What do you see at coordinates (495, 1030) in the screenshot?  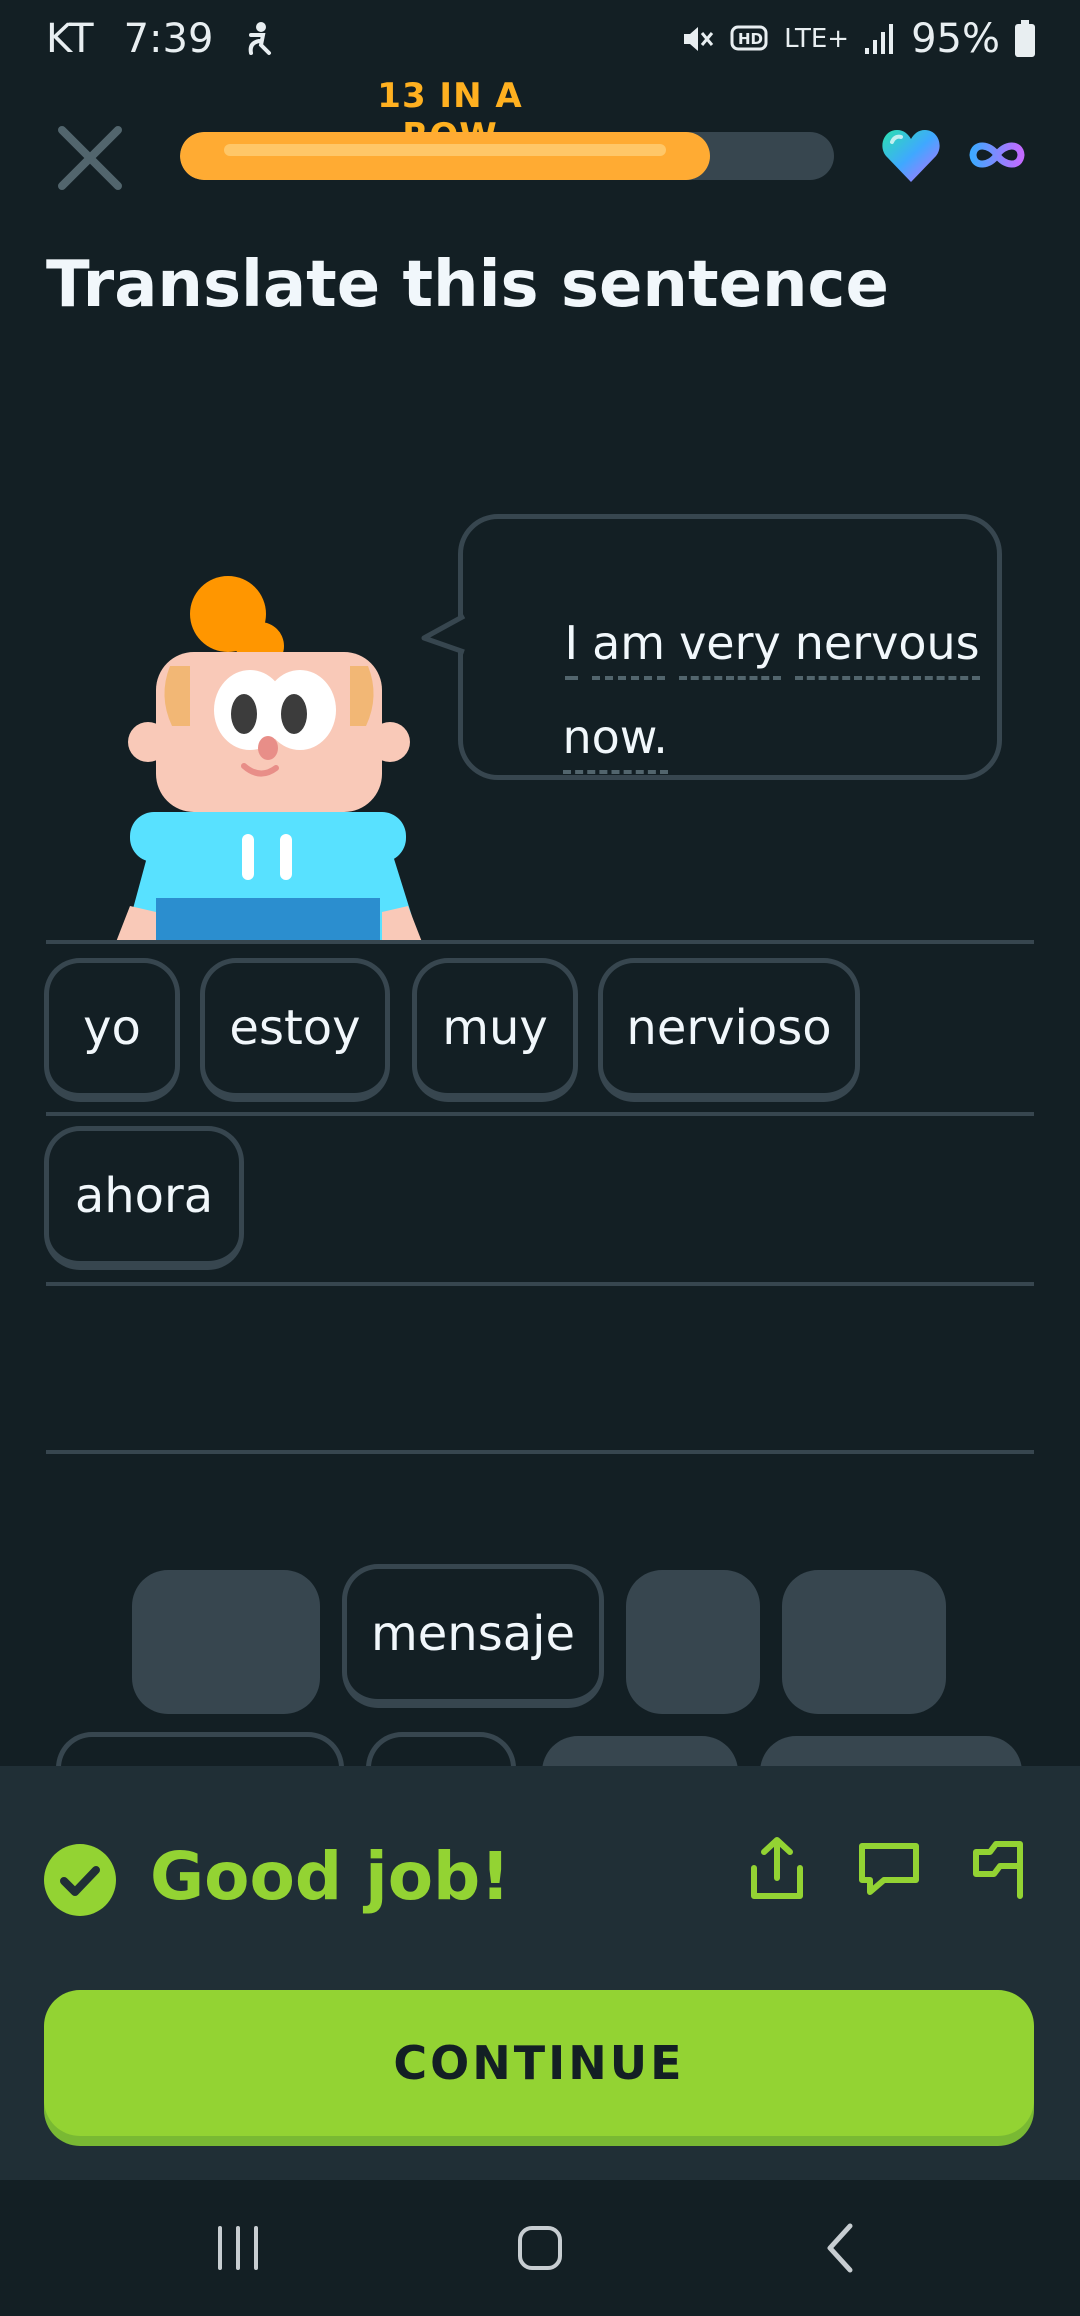 I see `answer-chip: muy` at bounding box center [495, 1030].